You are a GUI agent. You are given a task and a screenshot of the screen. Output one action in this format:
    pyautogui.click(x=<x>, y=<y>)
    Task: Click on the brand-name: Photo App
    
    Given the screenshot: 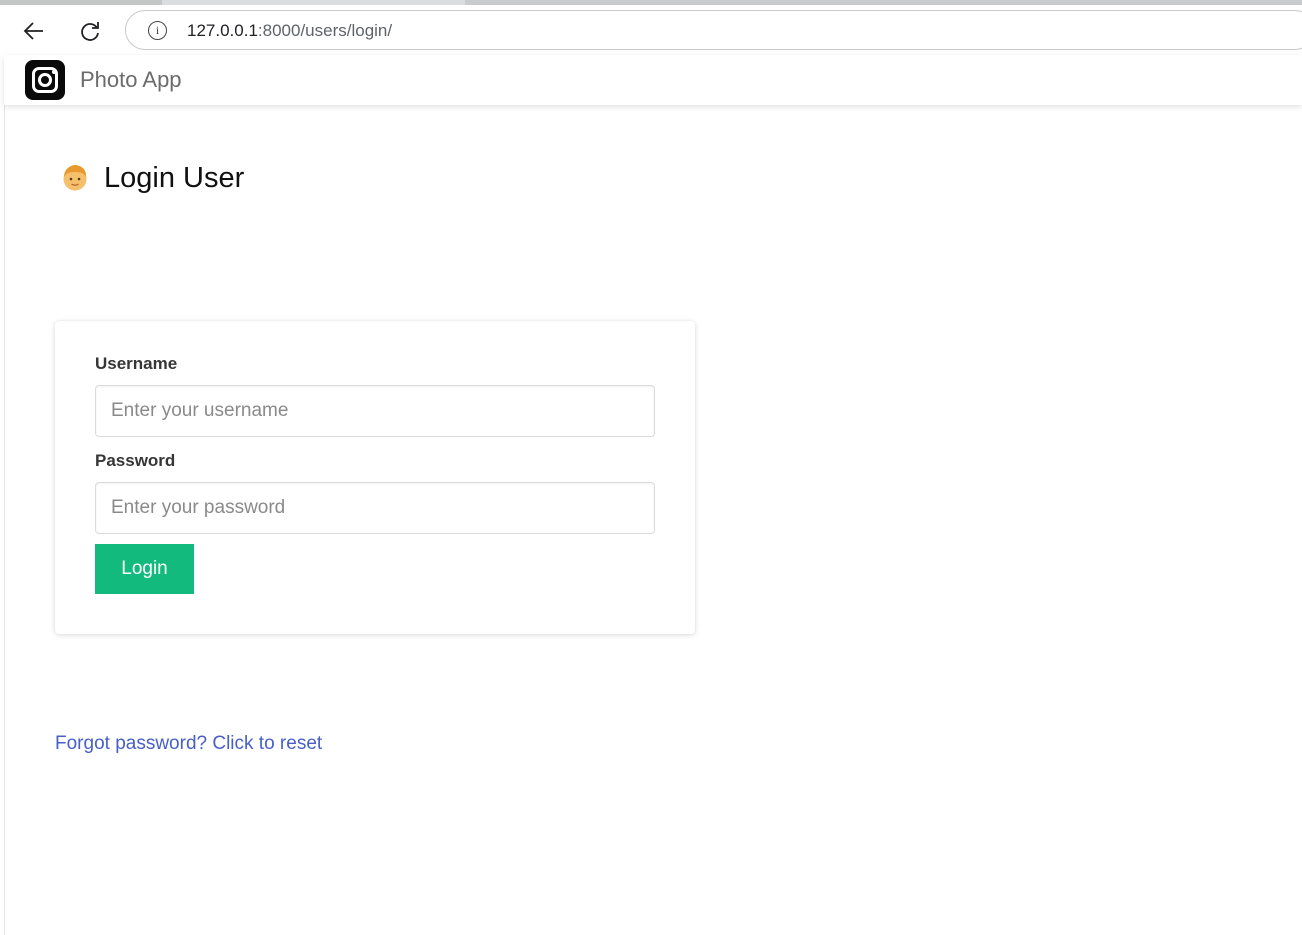 What is the action you would take?
    pyautogui.click(x=131, y=80)
    